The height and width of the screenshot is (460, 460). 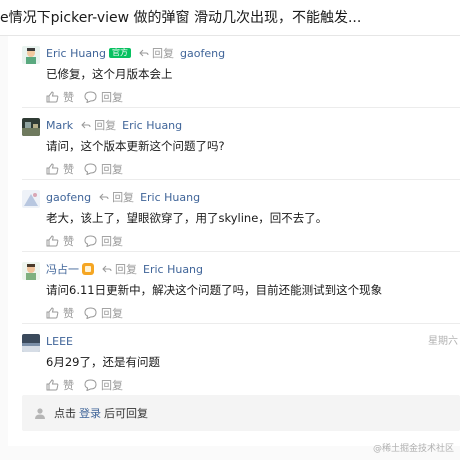 I want to click on author-name: Eric Huang, so click(x=76, y=53).